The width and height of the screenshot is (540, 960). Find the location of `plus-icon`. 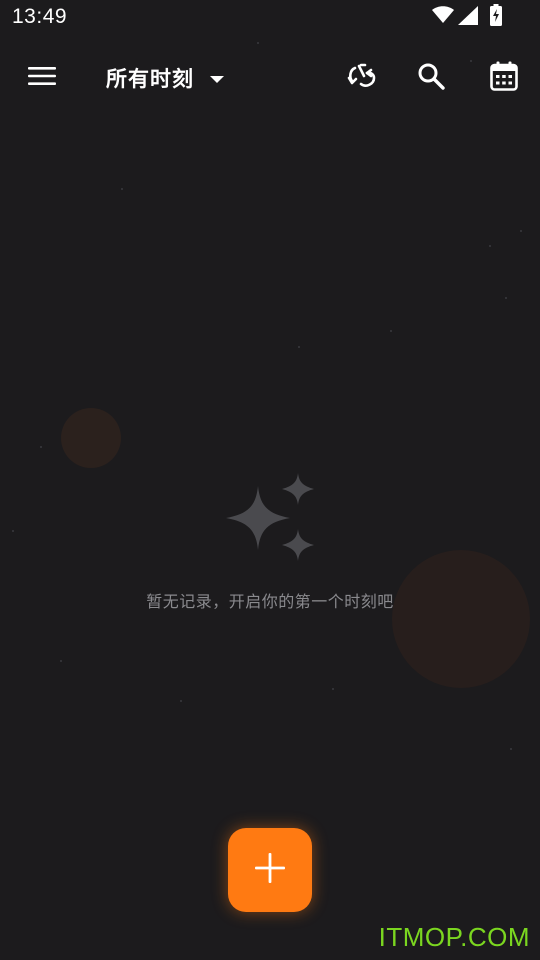

plus-icon is located at coordinates (270, 870).